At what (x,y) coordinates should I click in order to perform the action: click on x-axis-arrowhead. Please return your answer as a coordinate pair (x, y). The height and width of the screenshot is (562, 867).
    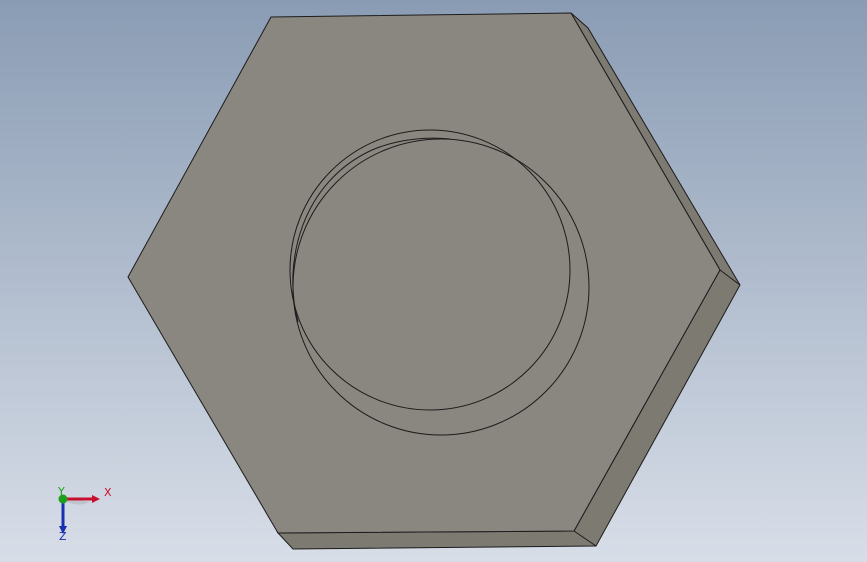
    Looking at the image, I should click on (96, 499).